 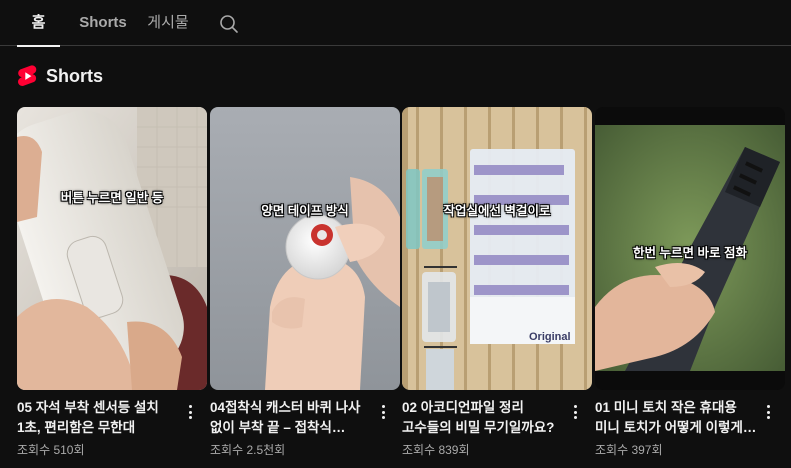 I want to click on thumbnail-caption: 양면 테이프 방식, so click(x=305, y=211).